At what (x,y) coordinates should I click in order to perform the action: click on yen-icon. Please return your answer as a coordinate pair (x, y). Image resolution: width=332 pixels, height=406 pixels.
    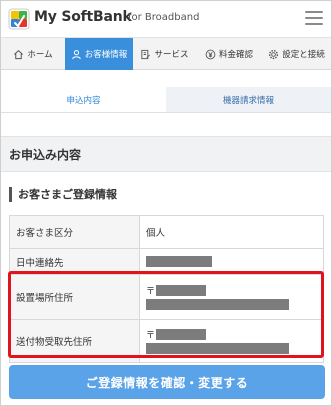
    Looking at the image, I should click on (210, 54).